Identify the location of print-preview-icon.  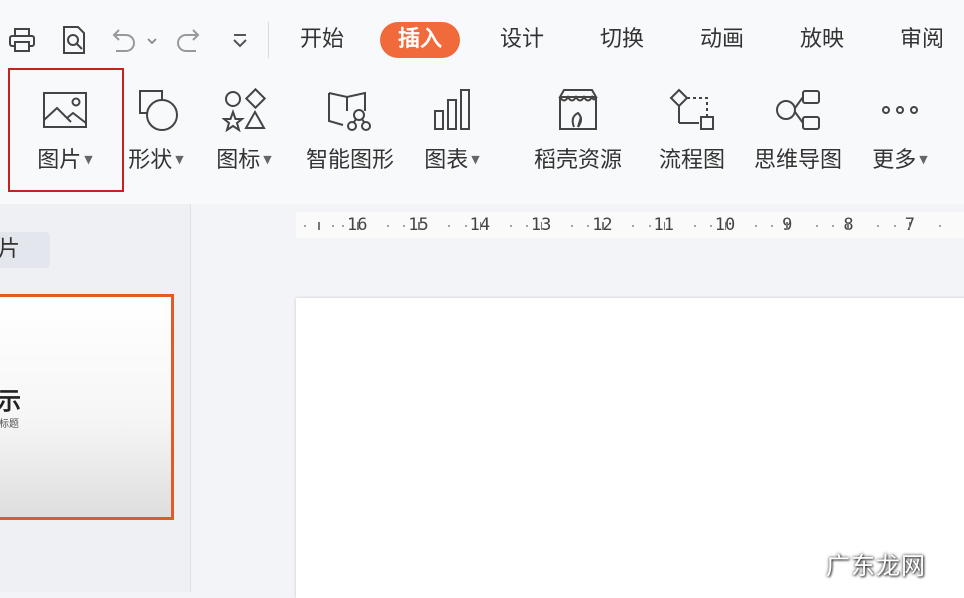
(74, 40).